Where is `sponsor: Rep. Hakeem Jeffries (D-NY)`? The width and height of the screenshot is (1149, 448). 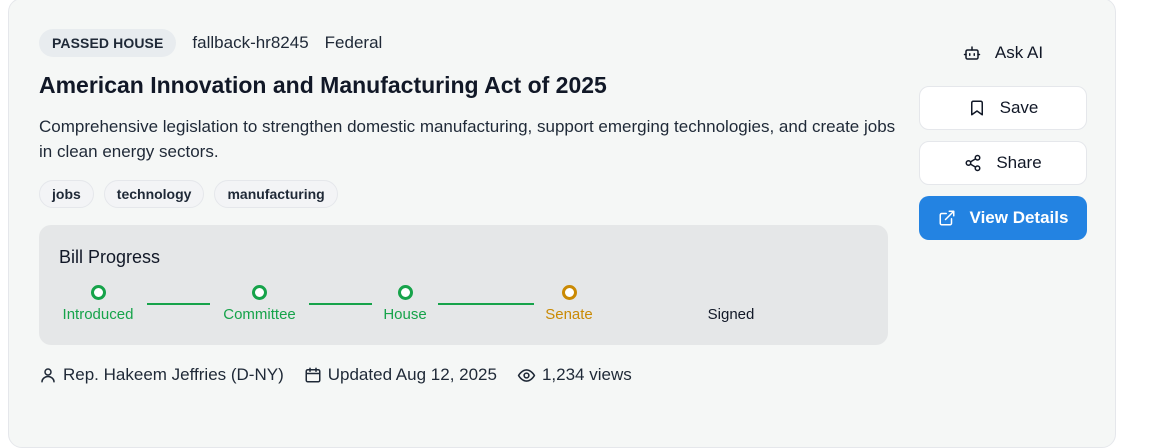 sponsor: Rep. Hakeem Jeffries (D-NY) is located at coordinates (161, 375).